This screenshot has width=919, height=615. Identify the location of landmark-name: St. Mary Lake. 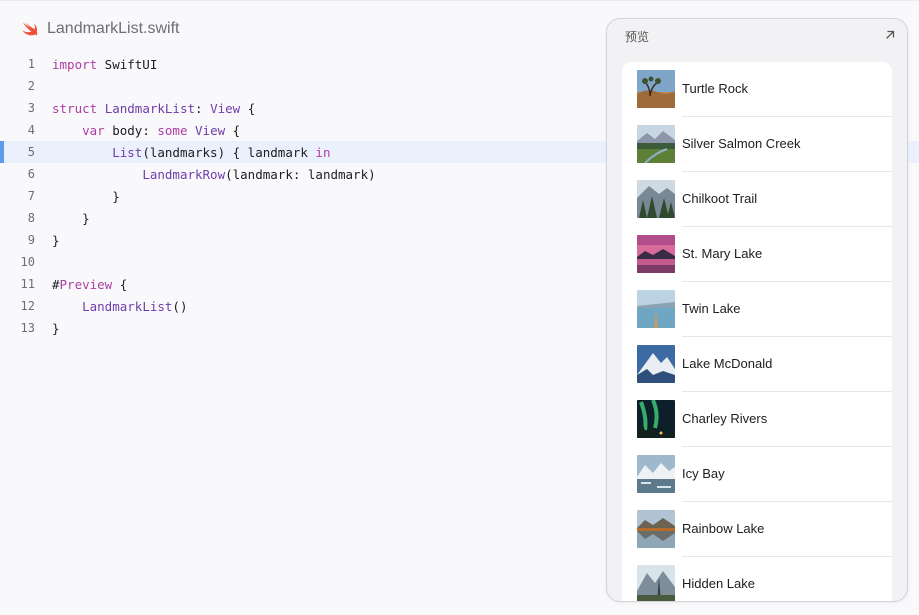
(722, 253).